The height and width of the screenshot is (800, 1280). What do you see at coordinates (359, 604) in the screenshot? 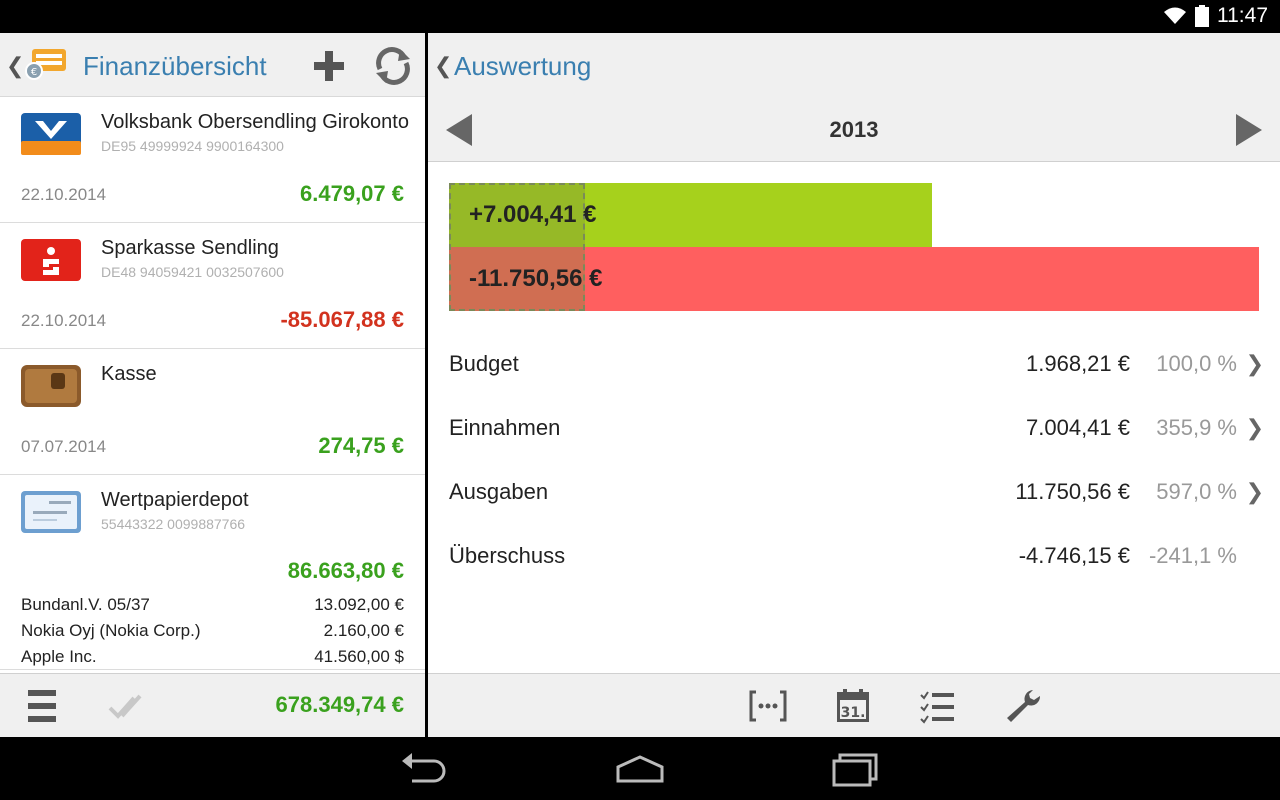
I see `holding-value: 13.092,00 €` at bounding box center [359, 604].